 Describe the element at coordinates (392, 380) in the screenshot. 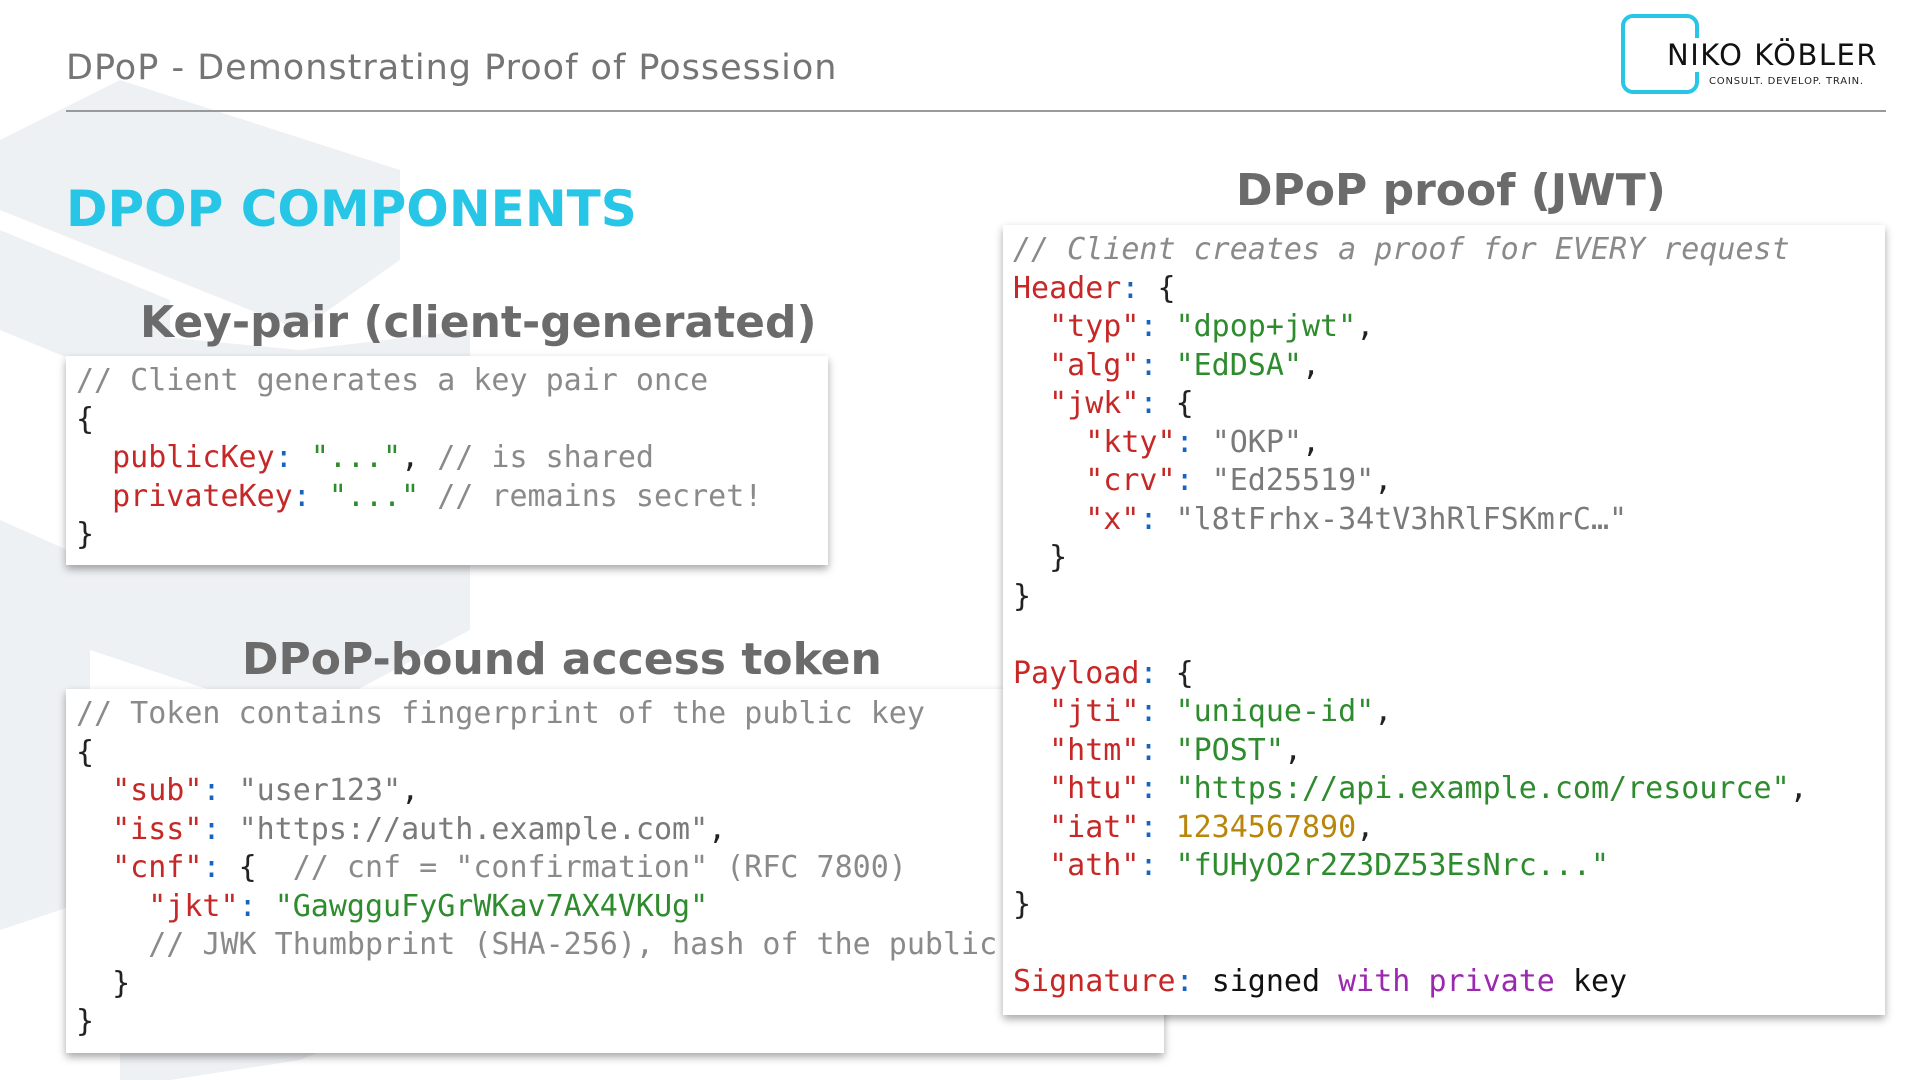

I see `code-comment: // Client generates a key pair once` at that location.